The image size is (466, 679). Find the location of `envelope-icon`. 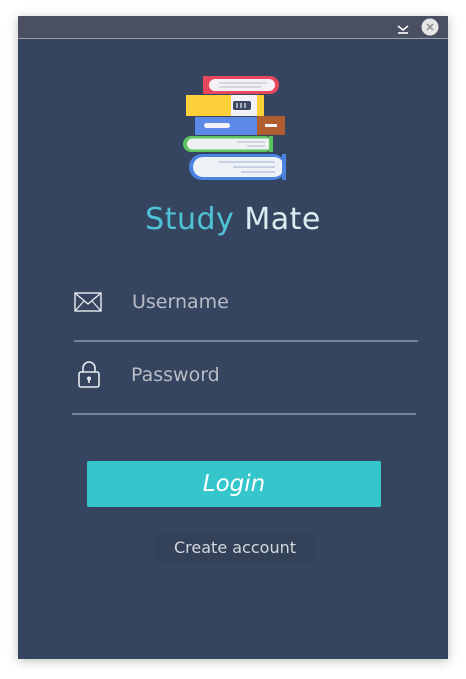

envelope-icon is located at coordinates (88, 302).